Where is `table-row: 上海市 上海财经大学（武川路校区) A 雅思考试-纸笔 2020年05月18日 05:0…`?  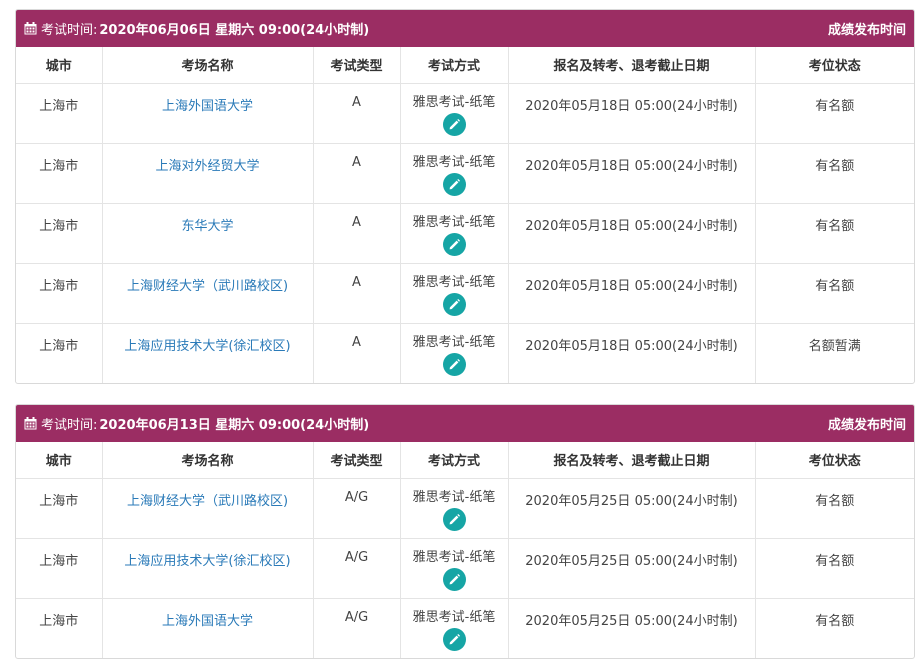
table-row: 上海市 上海财经大学（武川路校区) A 雅思考试-纸笔 2020年05月18日 05:0… is located at coordinates (465, 293).